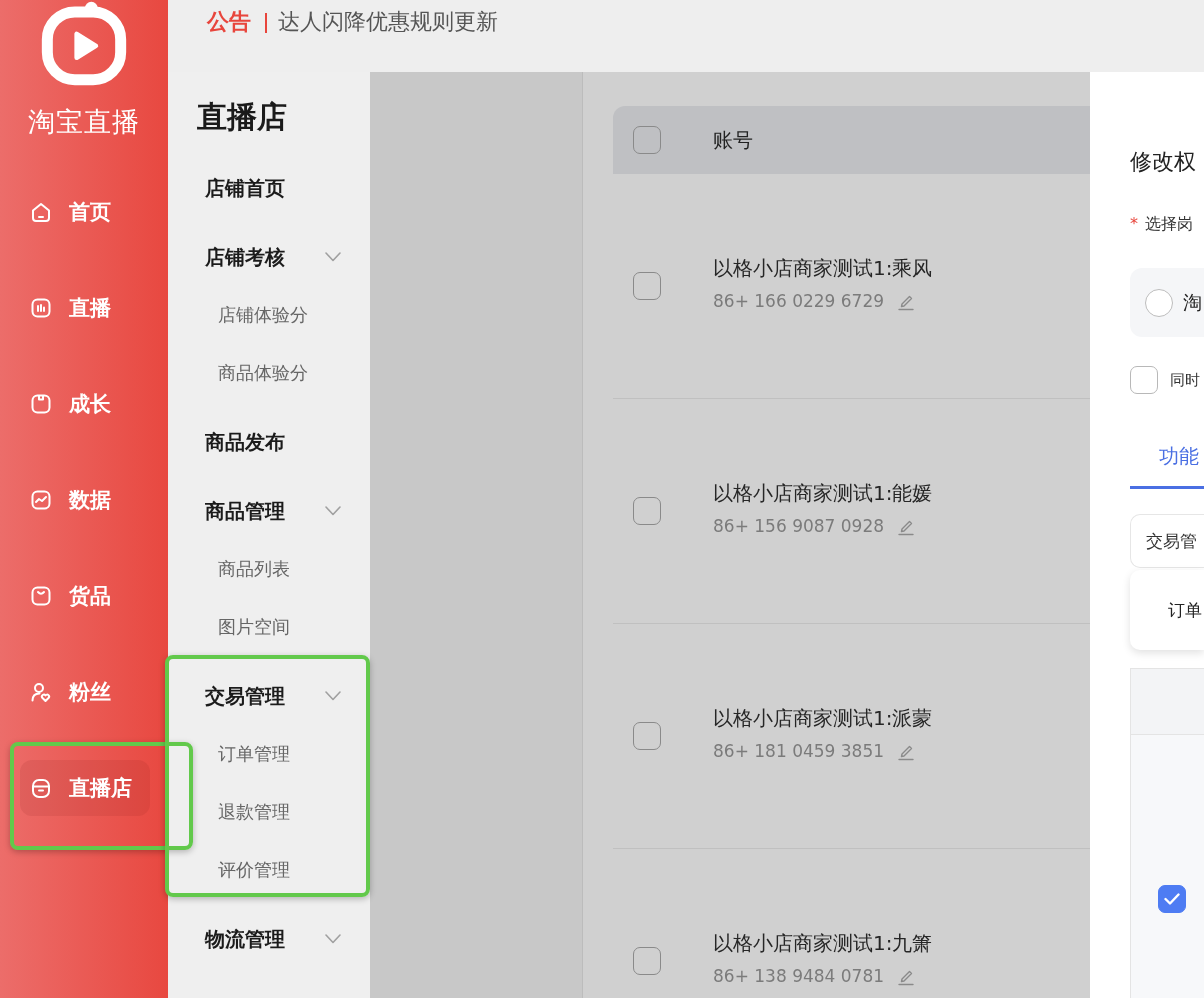 The width and height of the screenshot is (1204, 998). Describe the element at coordinates (799, 976) in the screenshot. I see `phone-number: 86+ 138 9484 0781` at that location.